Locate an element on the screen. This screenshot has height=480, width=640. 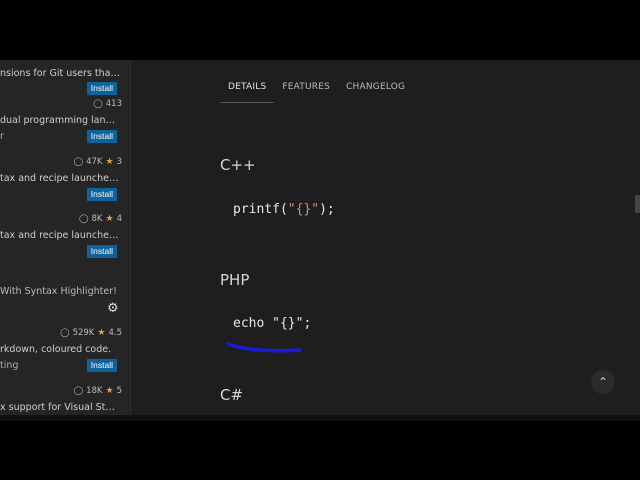
extension-list-item: ◯ 413 dual programming lang... r Install is located at coordinates (63, 126).